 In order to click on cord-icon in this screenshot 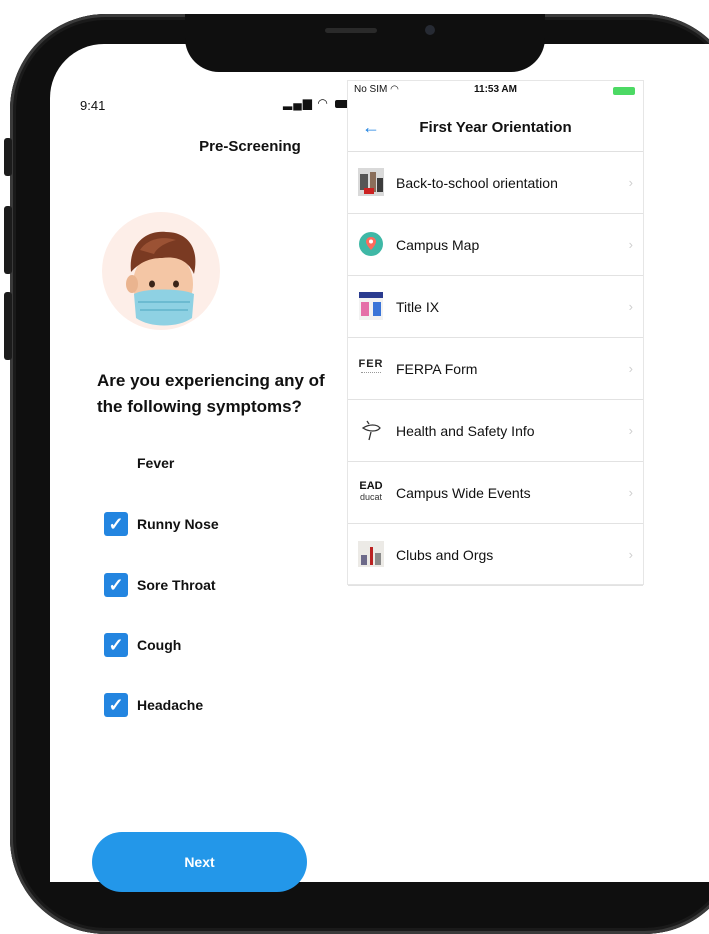, I will do `click(371, 430)`.